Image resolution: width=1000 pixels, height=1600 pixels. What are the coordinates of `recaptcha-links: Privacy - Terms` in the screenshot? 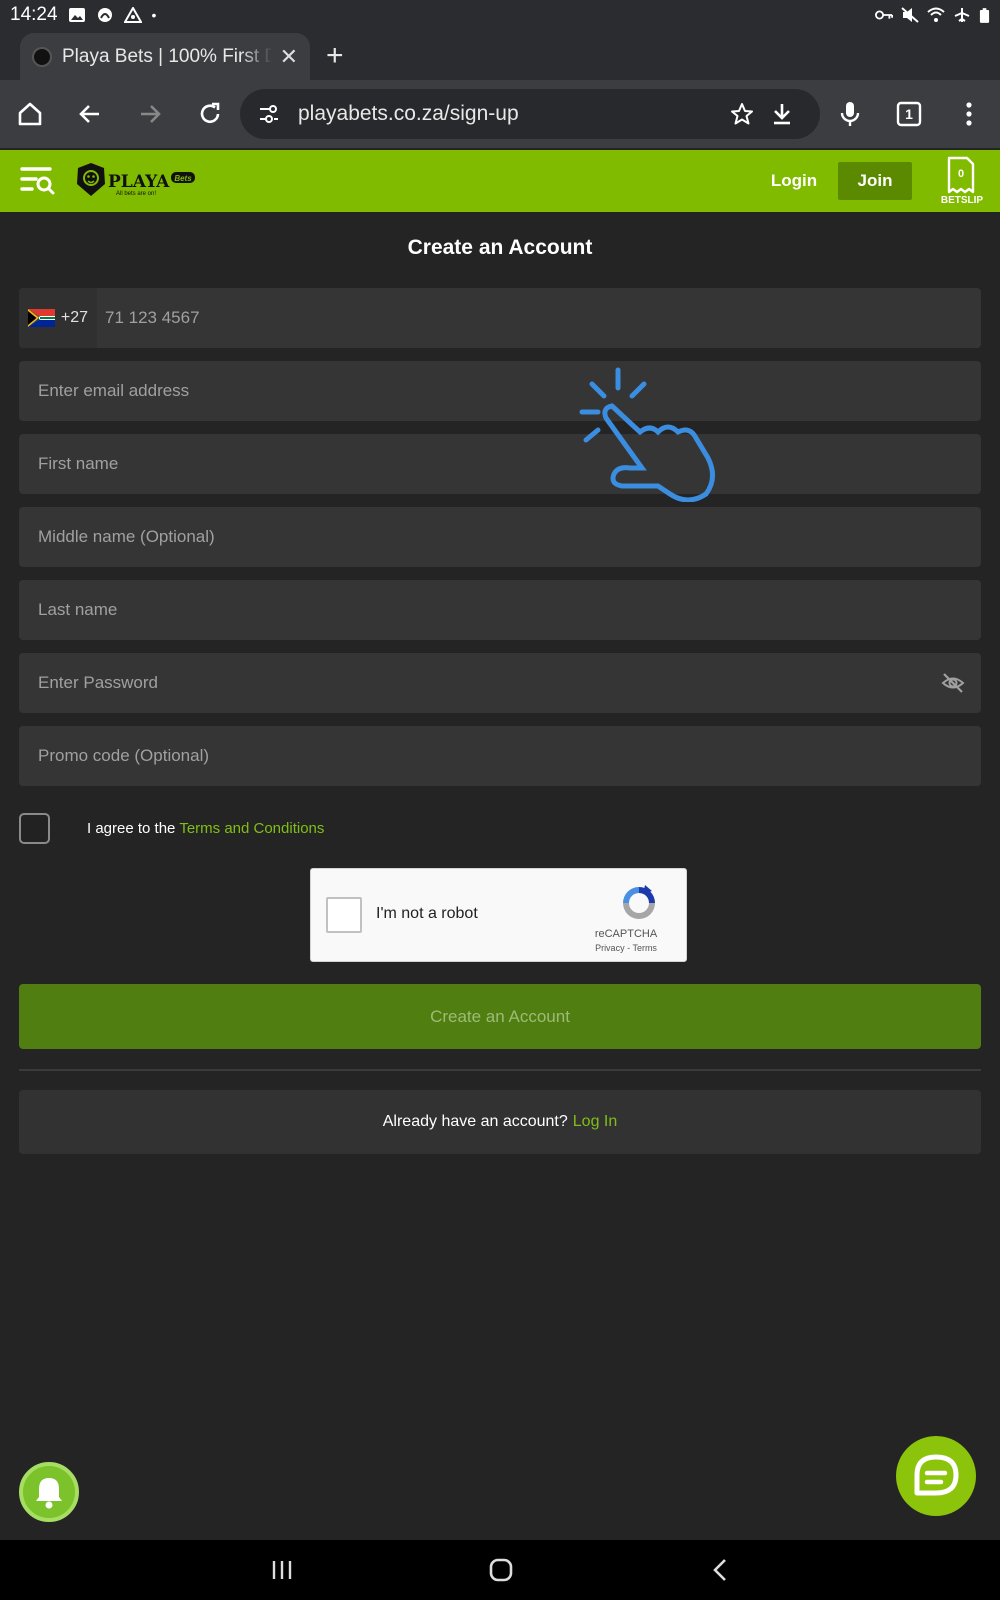 It's located at (626, 948).